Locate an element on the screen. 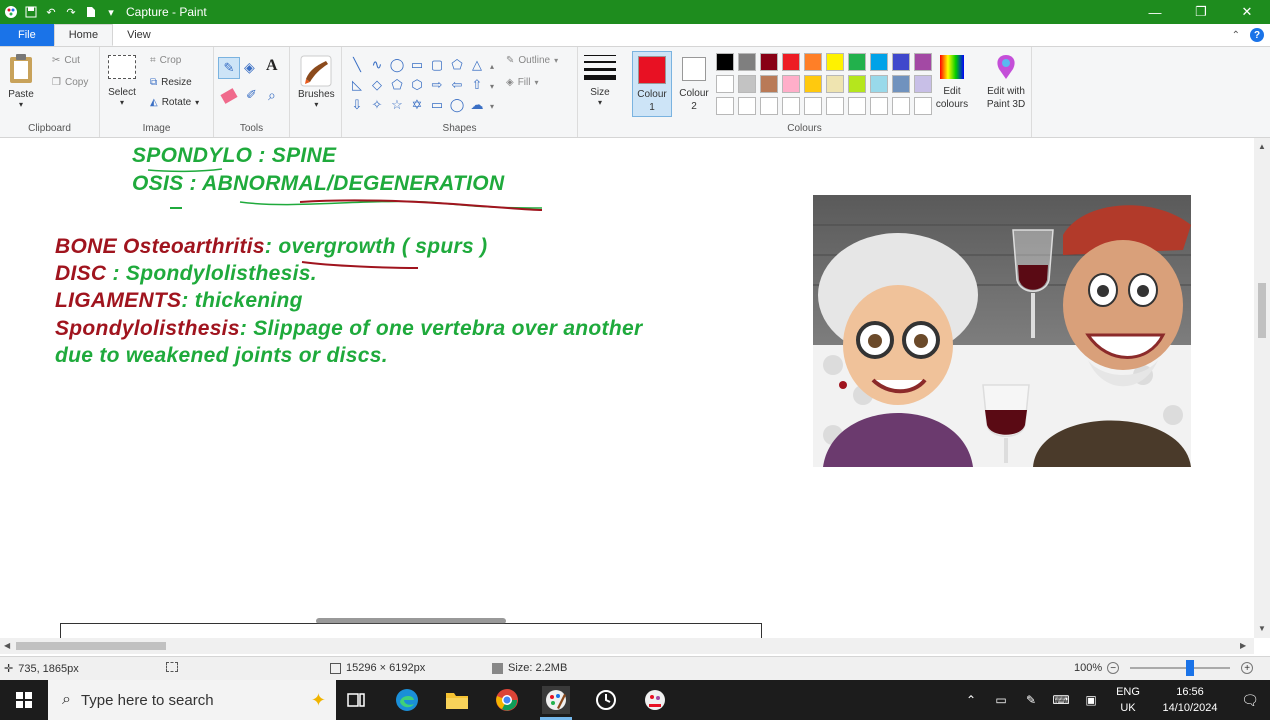  zoom-slider is located at coordinates (1180, 668).